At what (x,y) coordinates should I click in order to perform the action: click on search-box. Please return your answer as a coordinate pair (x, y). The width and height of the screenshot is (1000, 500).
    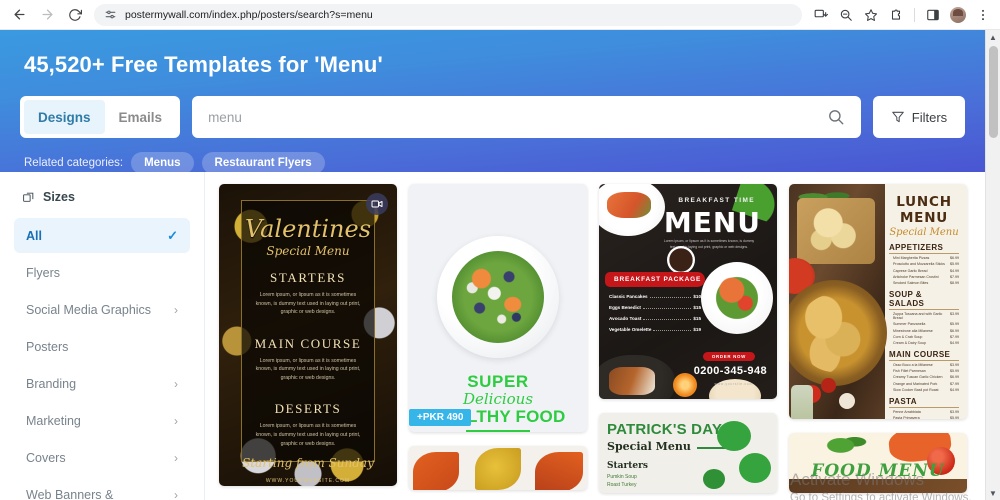
    Looking at the image, I should click on (526, 117).